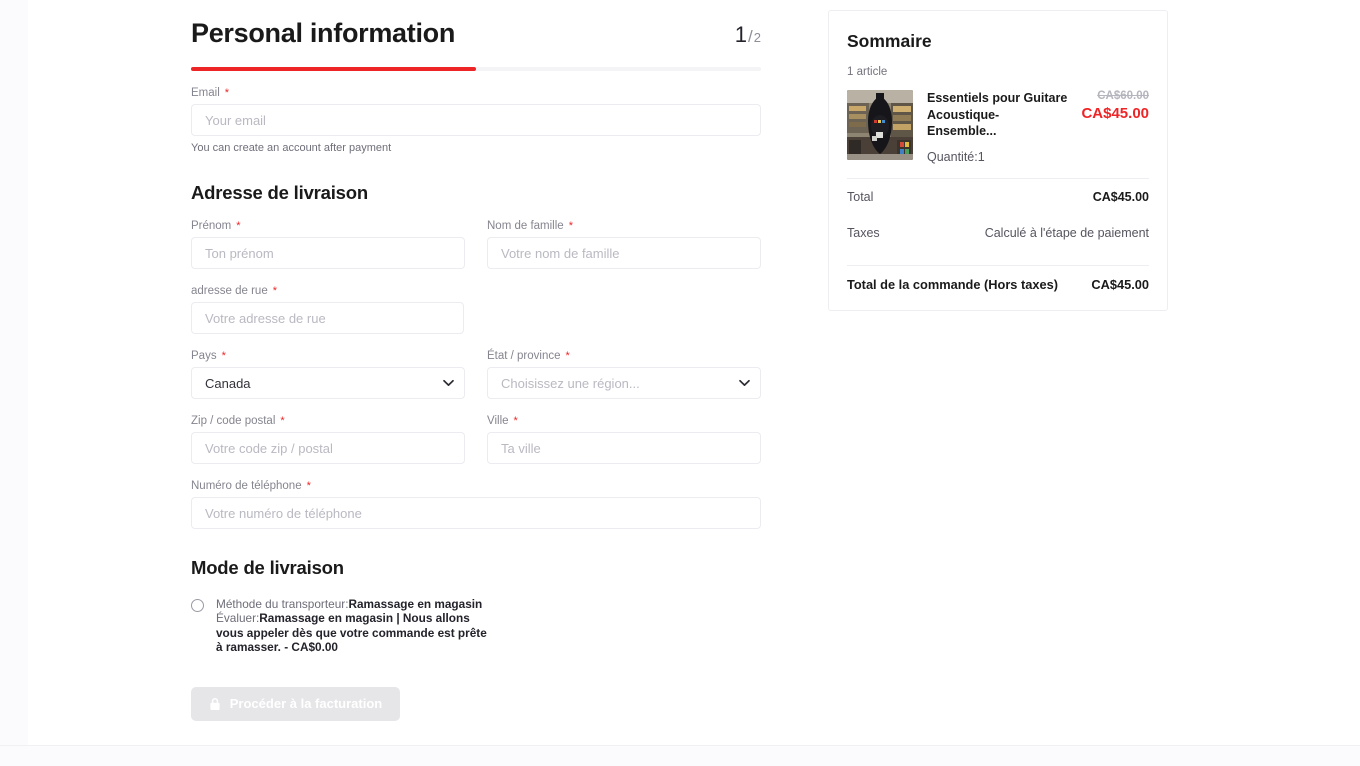 The width and height of the screenshot is (1360, 766). I want to click on zip-group: Zip / code postal *, so click(328, 439).